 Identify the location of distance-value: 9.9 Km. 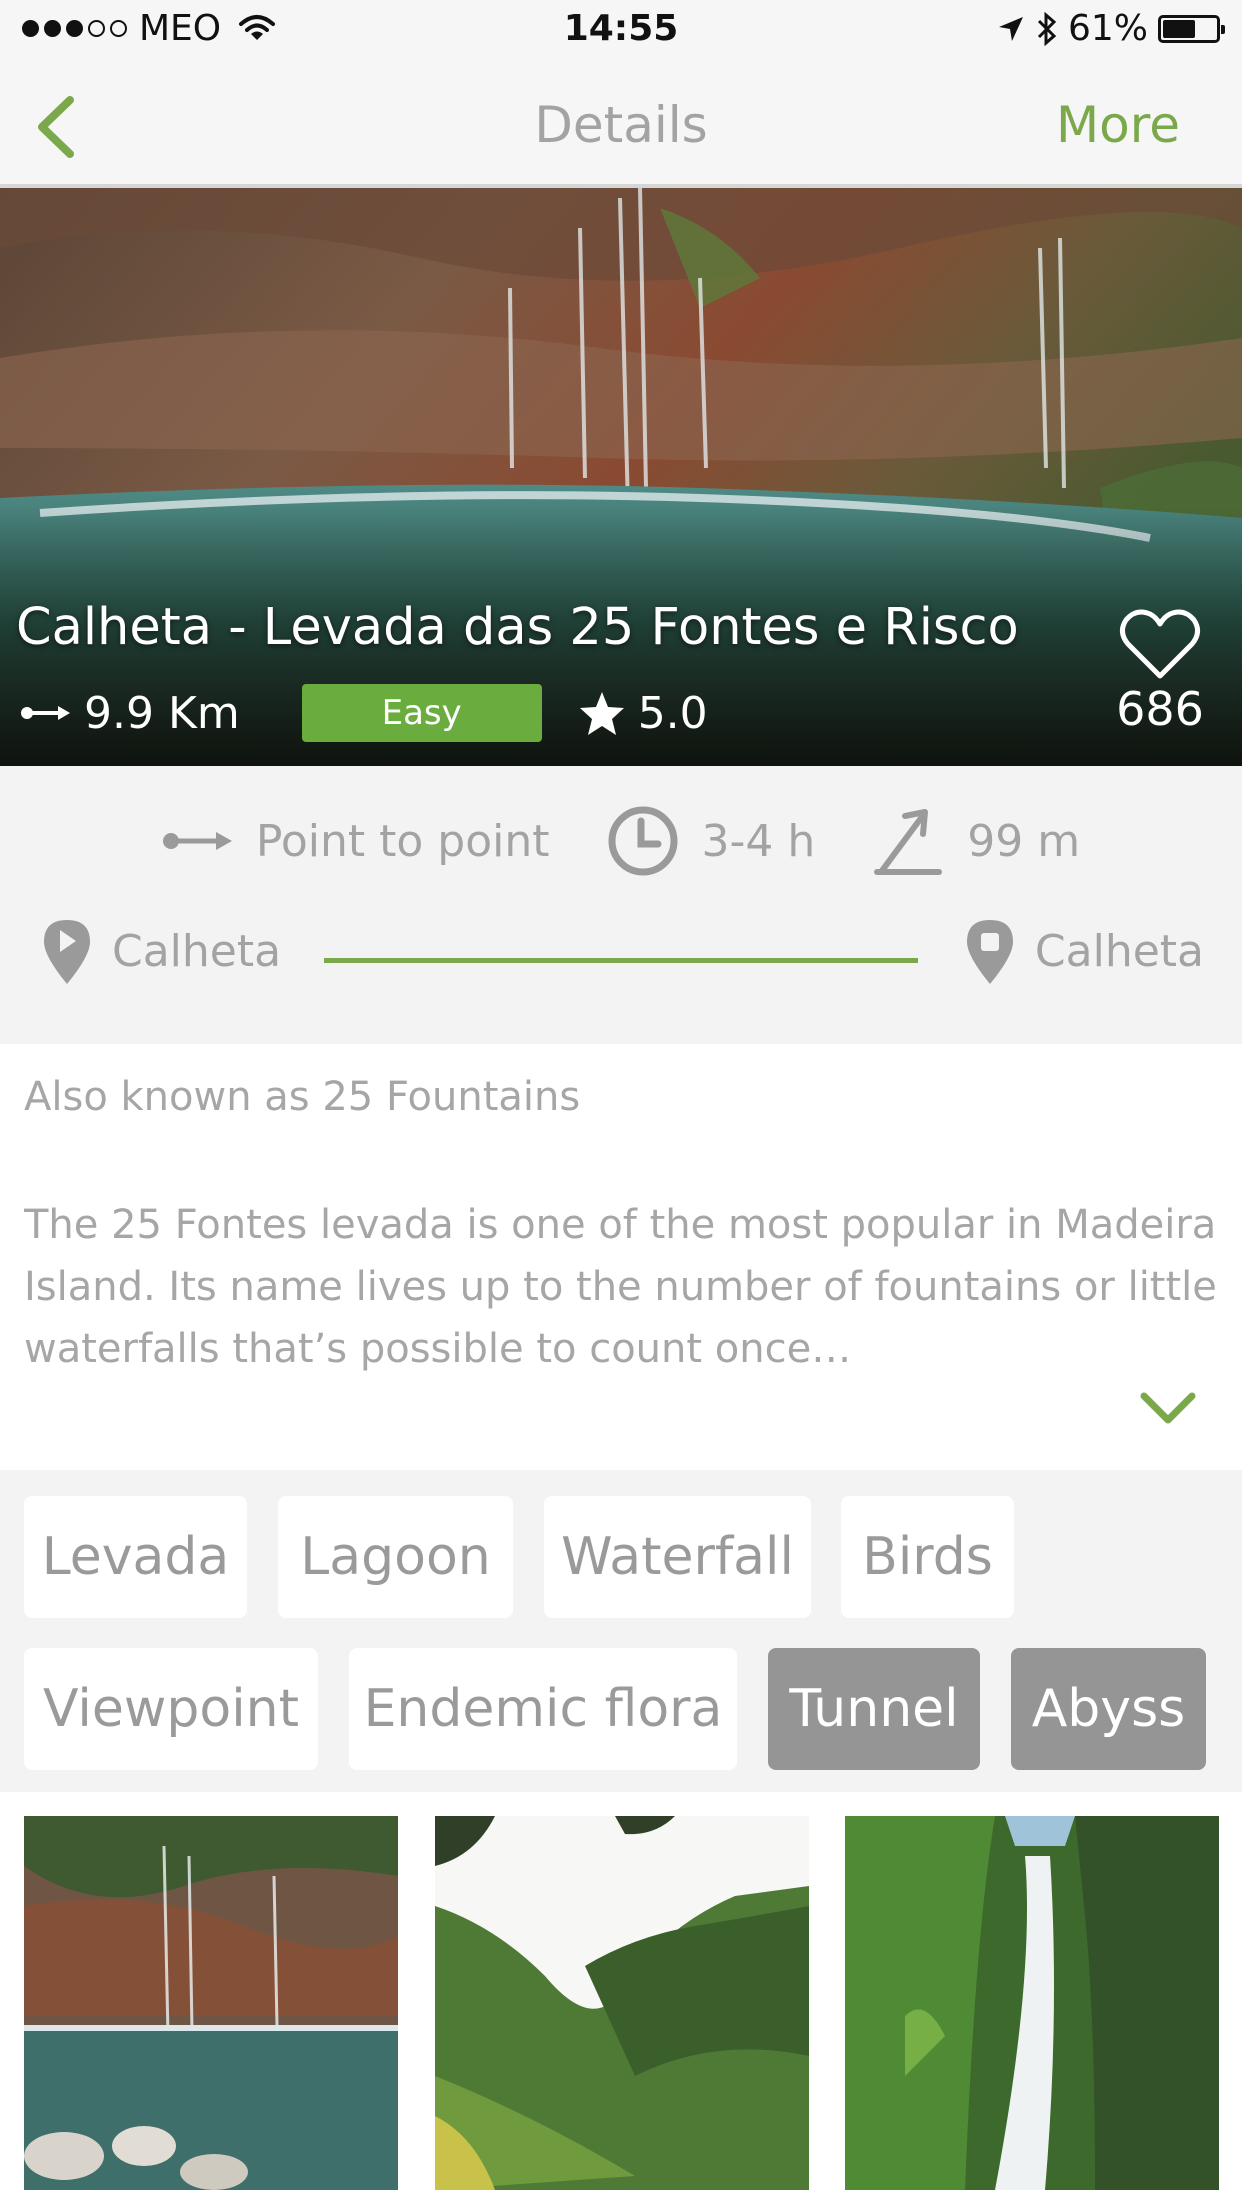
(162, 713).